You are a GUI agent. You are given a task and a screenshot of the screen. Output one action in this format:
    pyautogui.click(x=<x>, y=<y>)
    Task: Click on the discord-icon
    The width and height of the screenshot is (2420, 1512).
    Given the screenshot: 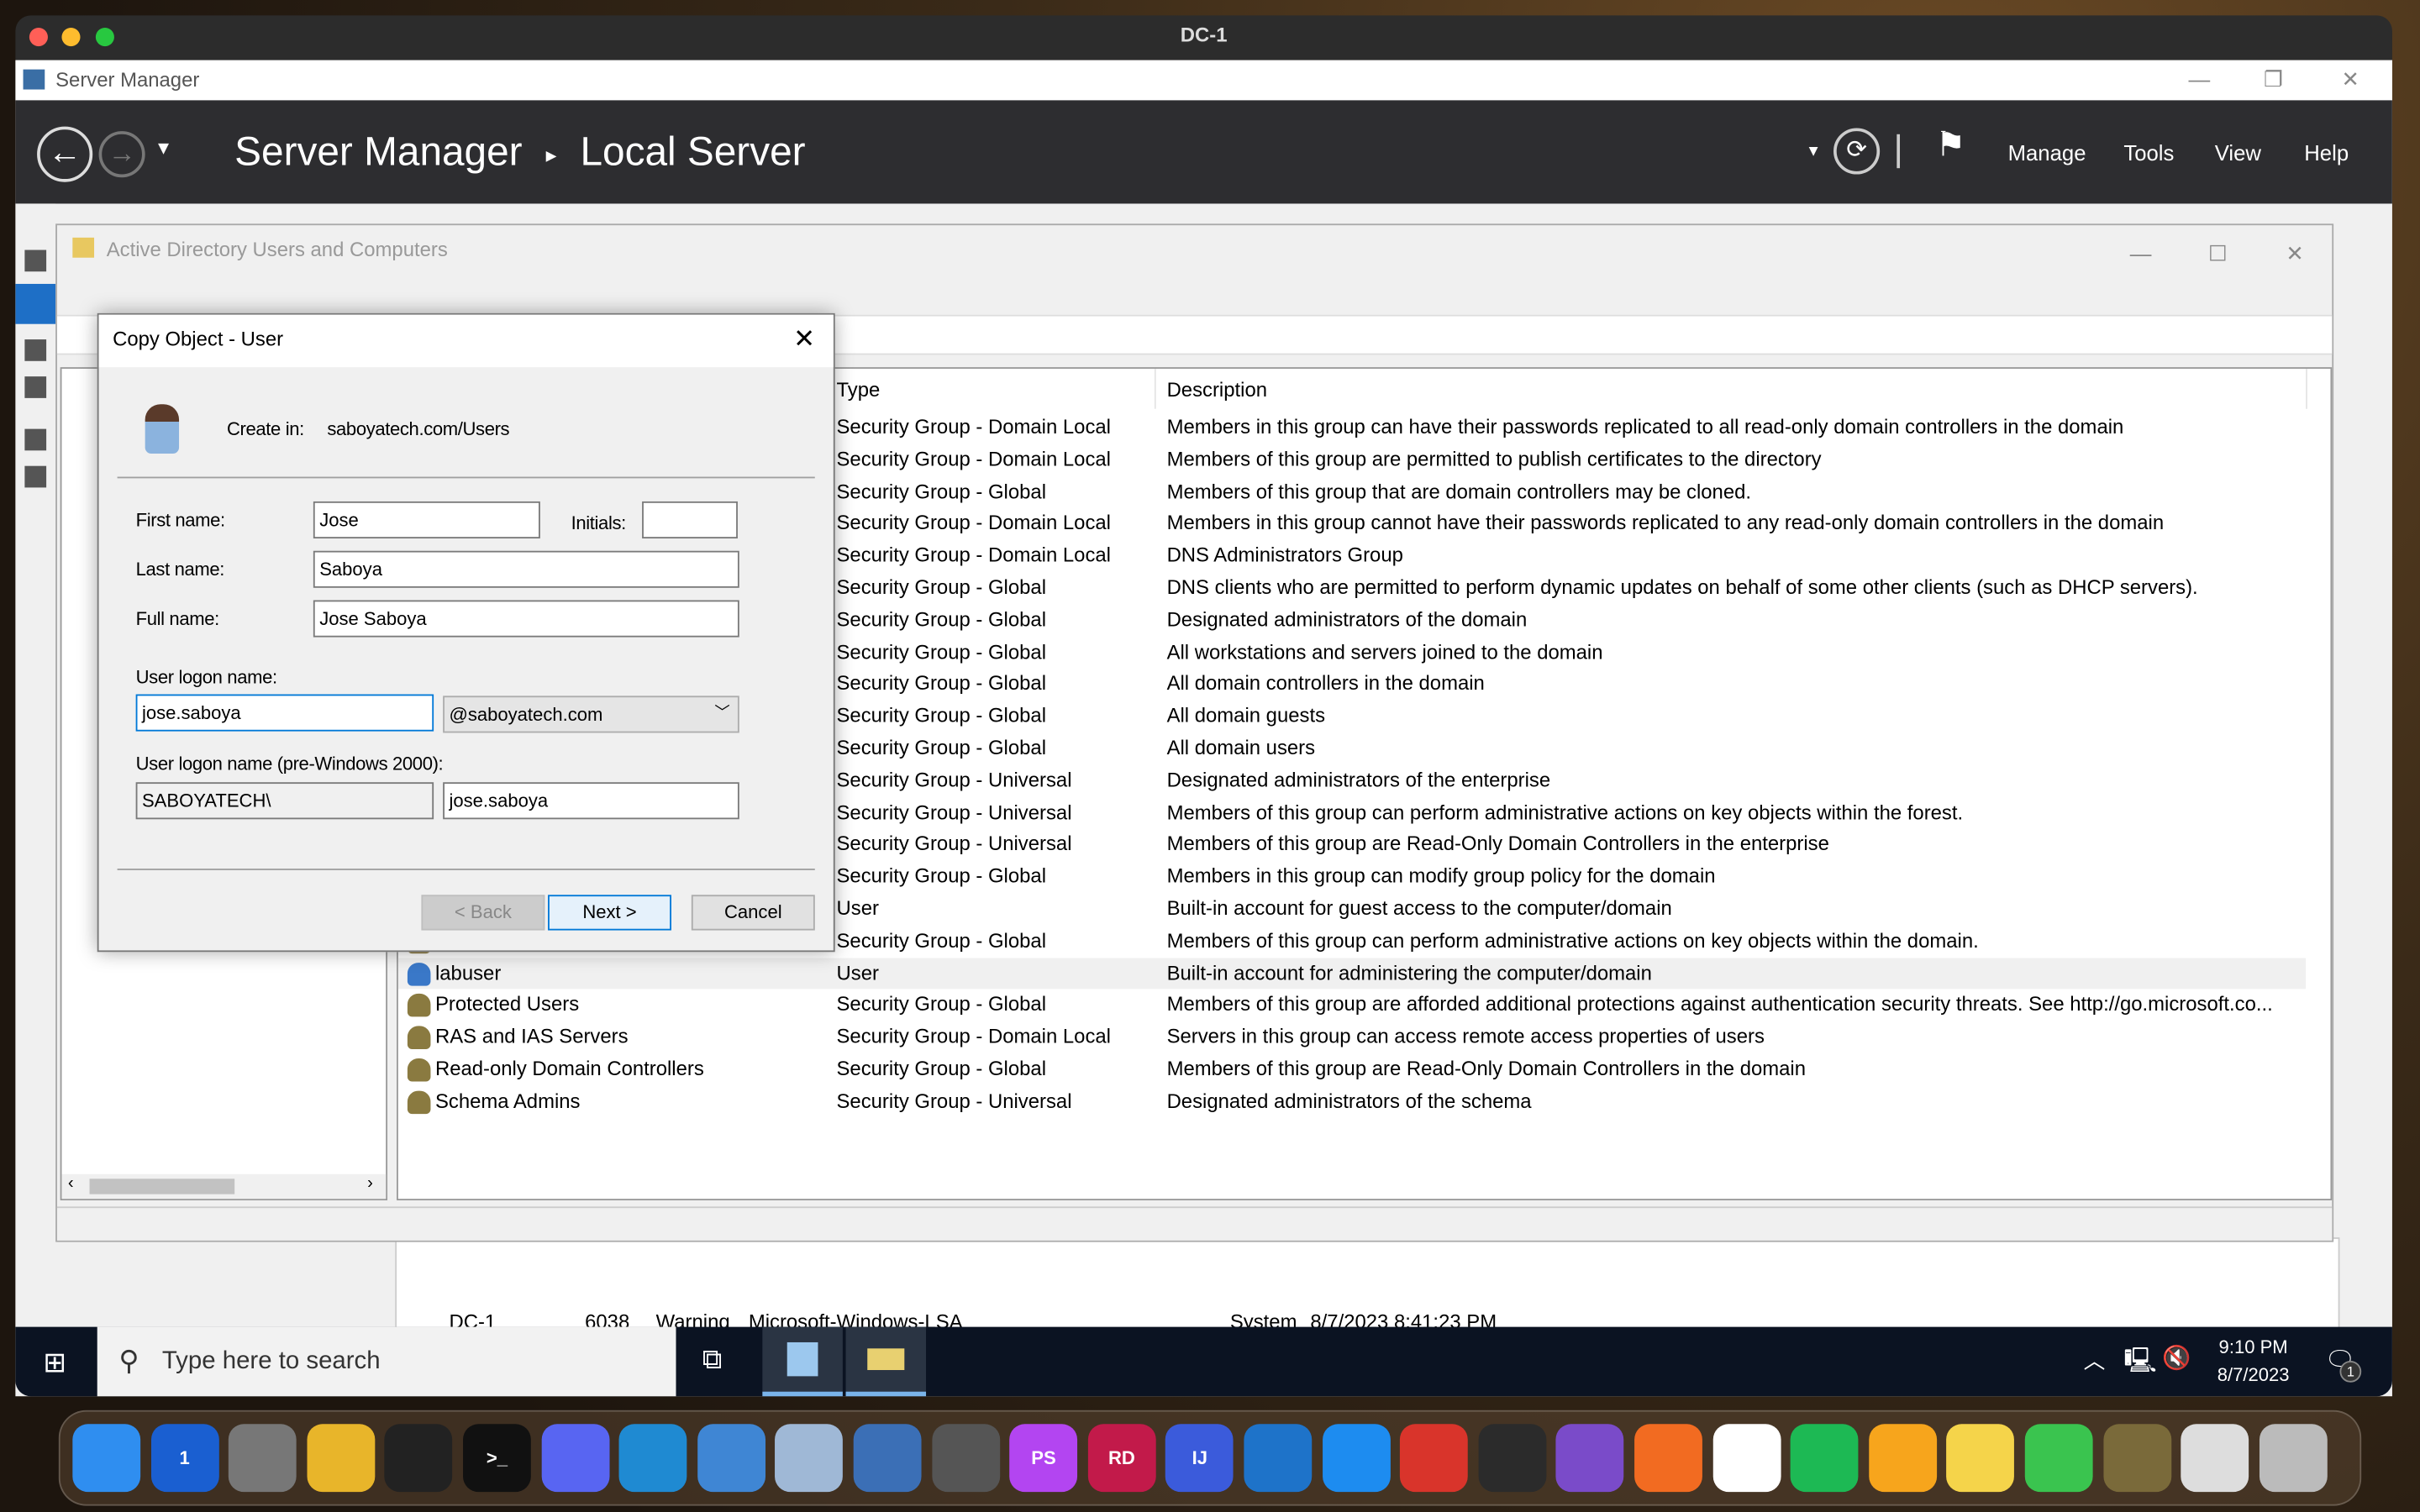 What is the action you would take?
    pyautogui.click(x=574, y=1458)
    